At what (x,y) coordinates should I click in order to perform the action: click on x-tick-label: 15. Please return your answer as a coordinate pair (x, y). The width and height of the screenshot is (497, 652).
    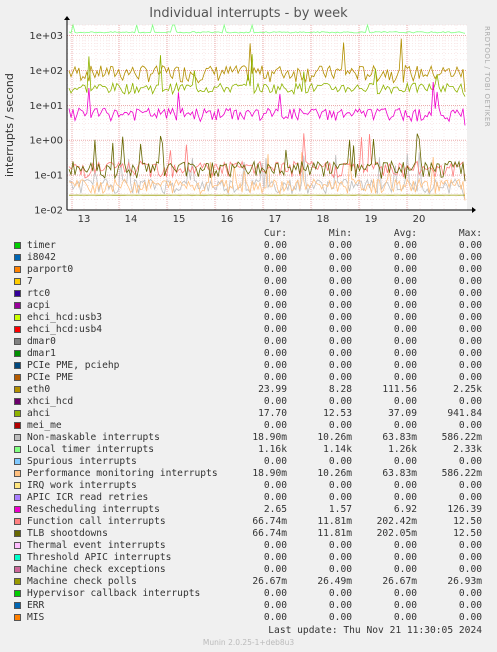
    Looking at the image, I should click on (179, 219).